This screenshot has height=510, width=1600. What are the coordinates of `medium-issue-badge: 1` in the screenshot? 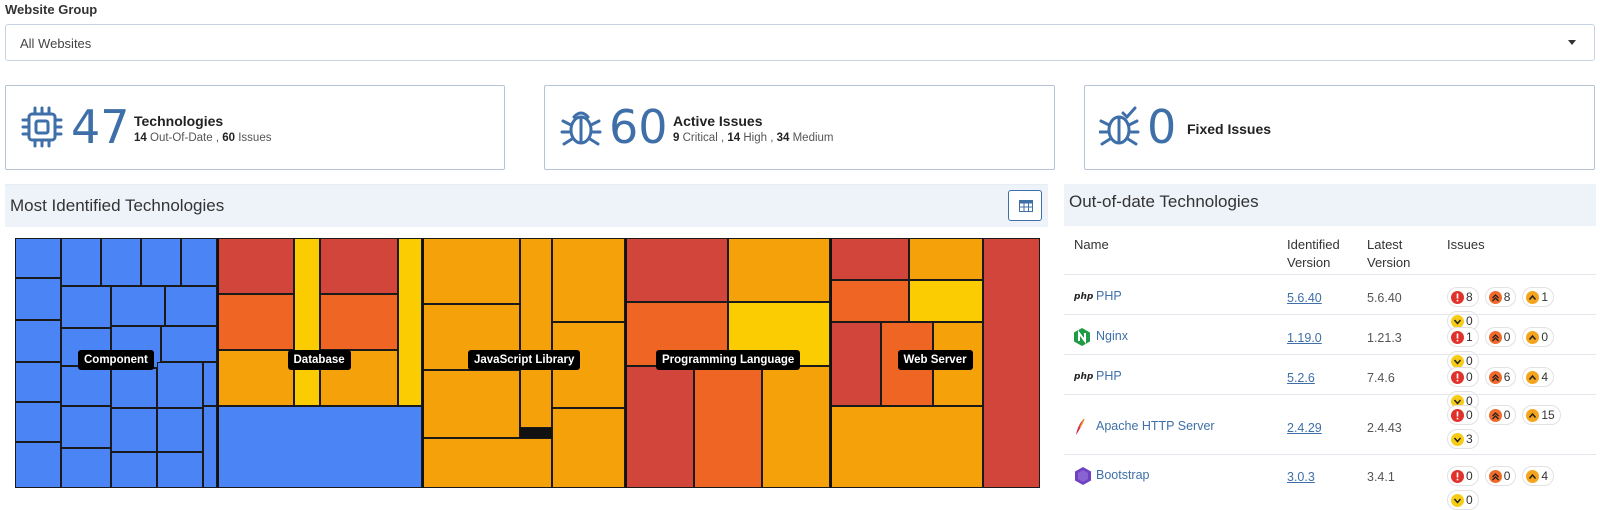 It's located at (1538, 297).